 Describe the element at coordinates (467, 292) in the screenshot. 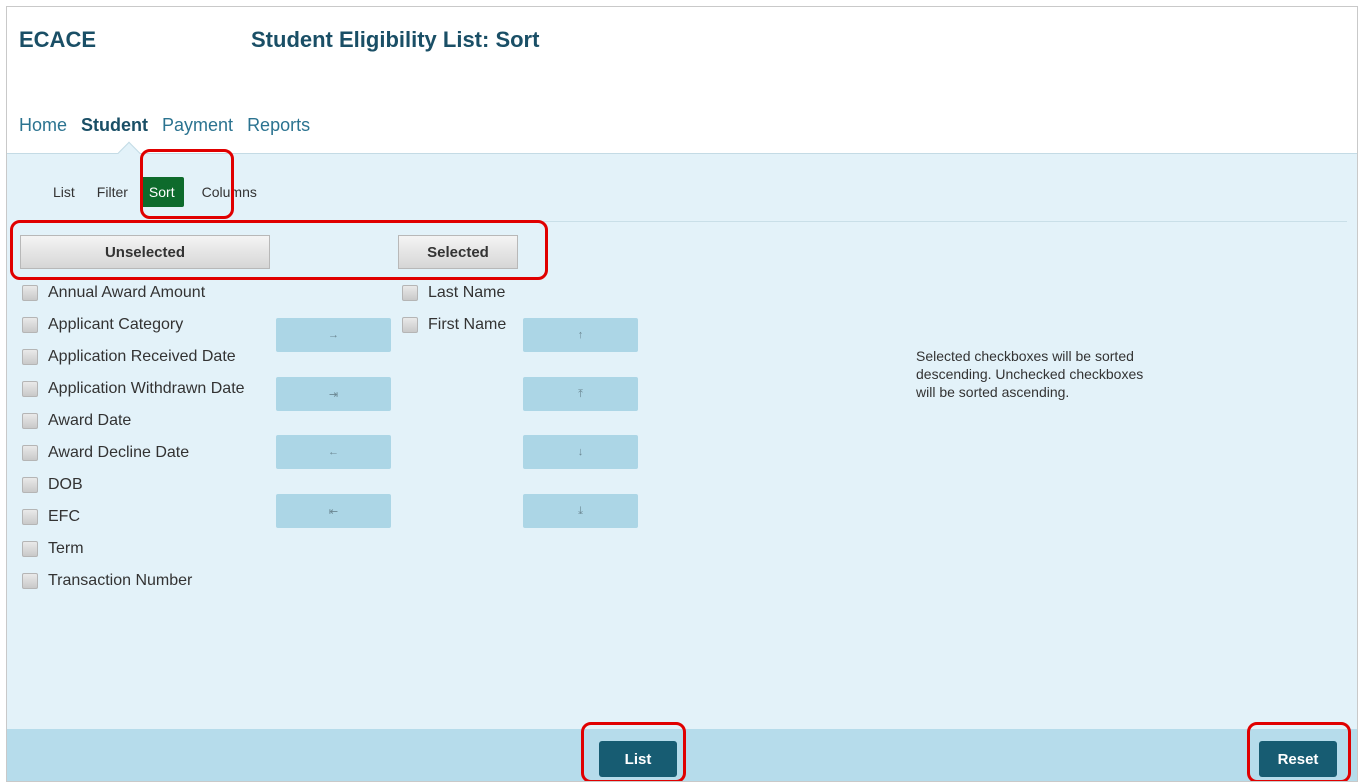

I see `list-item-label: Last Name` at that location.